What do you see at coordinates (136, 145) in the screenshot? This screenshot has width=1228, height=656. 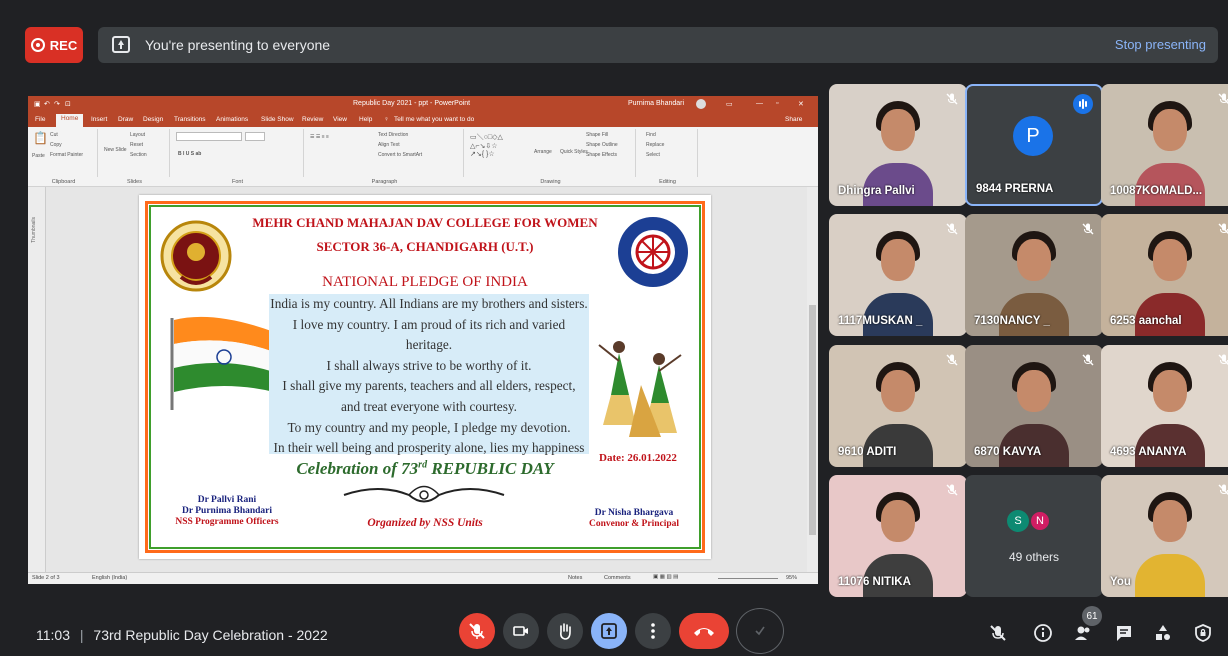 I see `reset-button: Reset` at bounding box center [136, 145].